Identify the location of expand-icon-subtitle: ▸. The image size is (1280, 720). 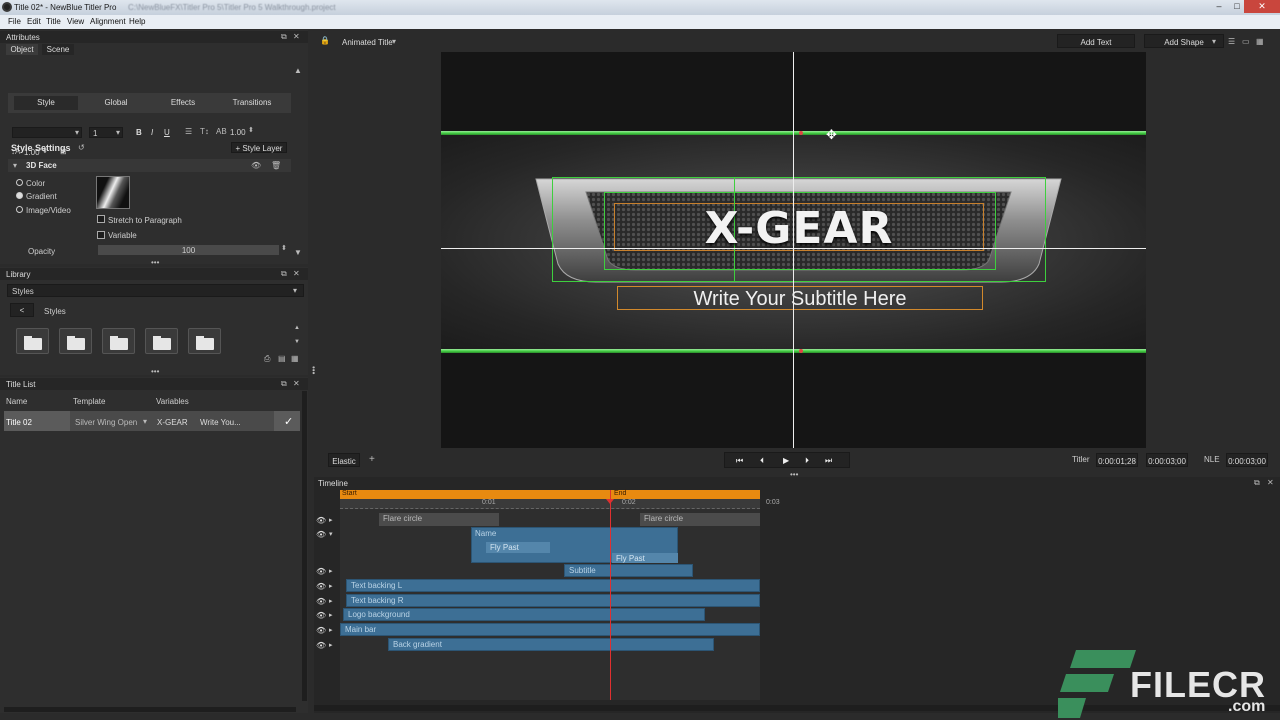
(331, 571).